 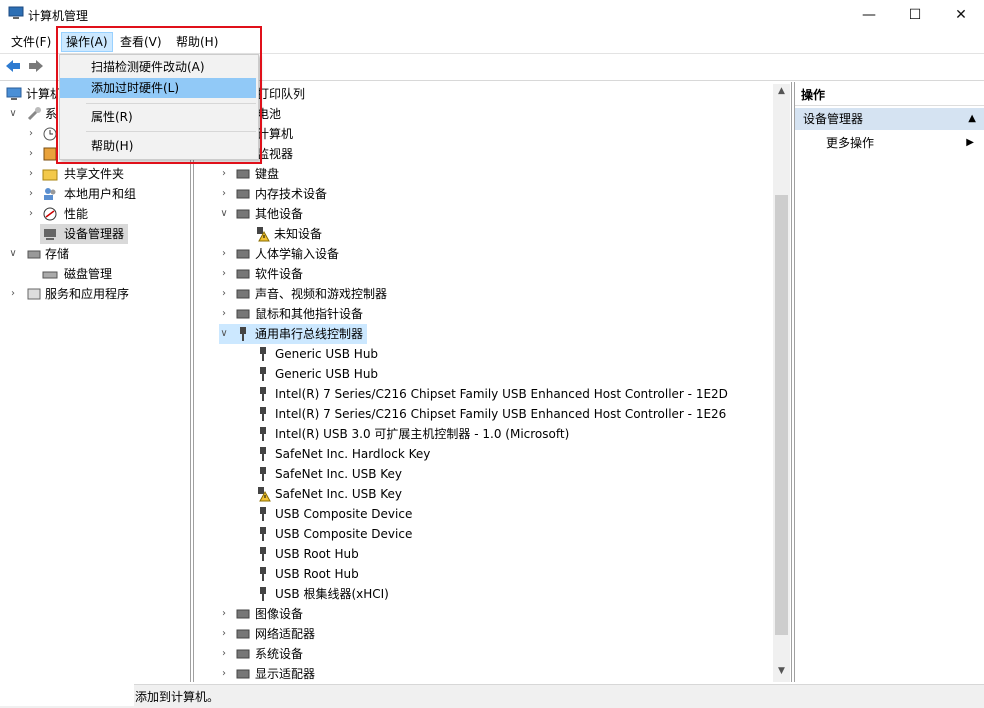 I want to click on device-category-row: › 鼠标和其他指针设备, so click(x=319, y=314).